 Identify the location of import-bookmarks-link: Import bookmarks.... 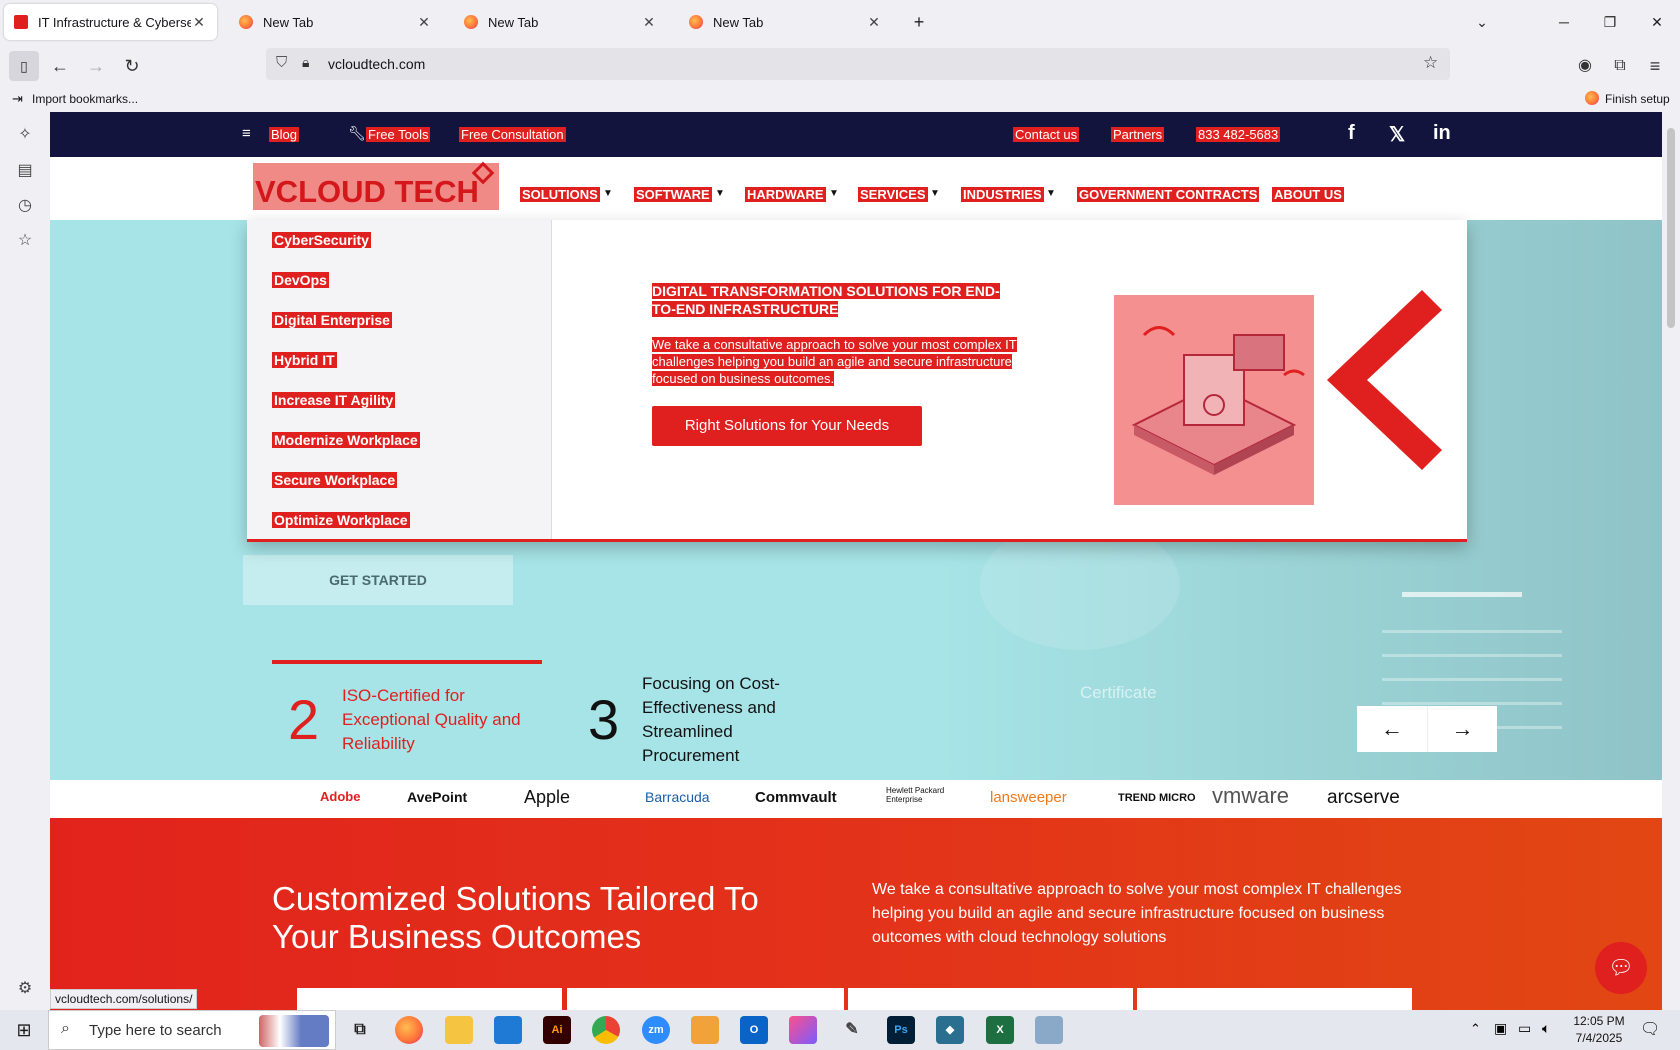
(85, 99).